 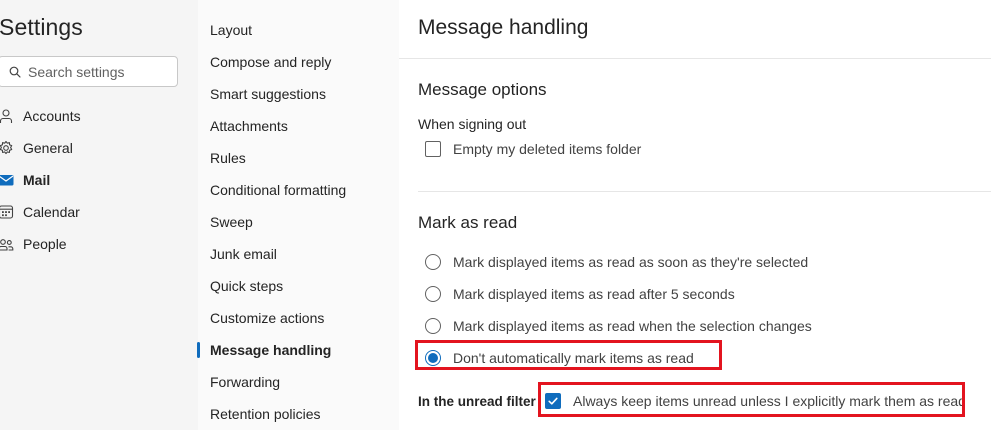 What do you see at coordinates (302, 30) in the screenshot?
I see `nav-layout: Layout` at bounding box center [302, 30].